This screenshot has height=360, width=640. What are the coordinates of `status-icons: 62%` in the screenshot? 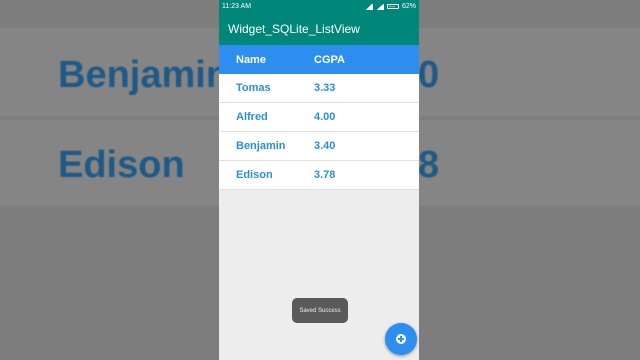 It's located at (390, 6).